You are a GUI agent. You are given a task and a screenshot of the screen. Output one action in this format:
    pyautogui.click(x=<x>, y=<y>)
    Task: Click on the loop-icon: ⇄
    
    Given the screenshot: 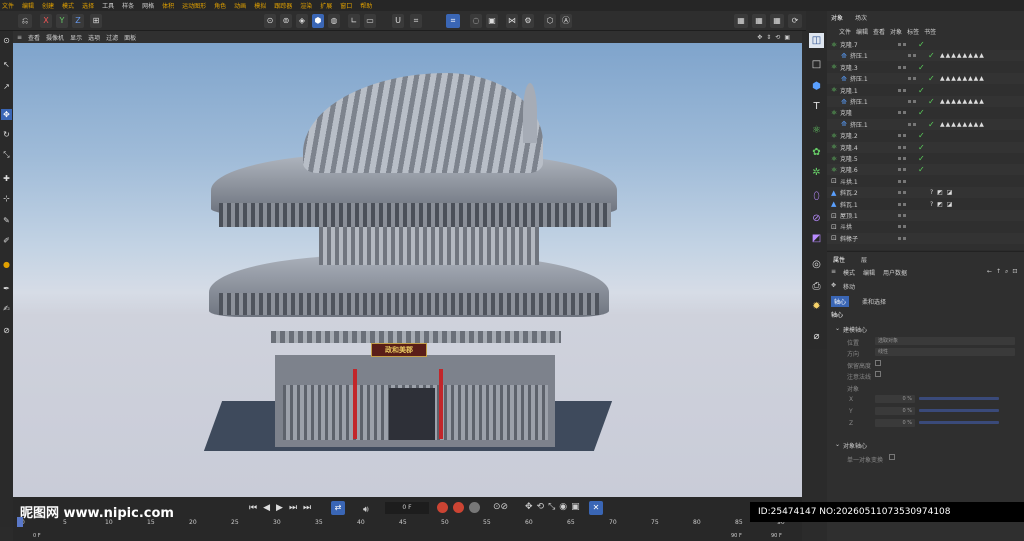 What is the action you would take?
    pyautogui.click(x=338, y=508)
    